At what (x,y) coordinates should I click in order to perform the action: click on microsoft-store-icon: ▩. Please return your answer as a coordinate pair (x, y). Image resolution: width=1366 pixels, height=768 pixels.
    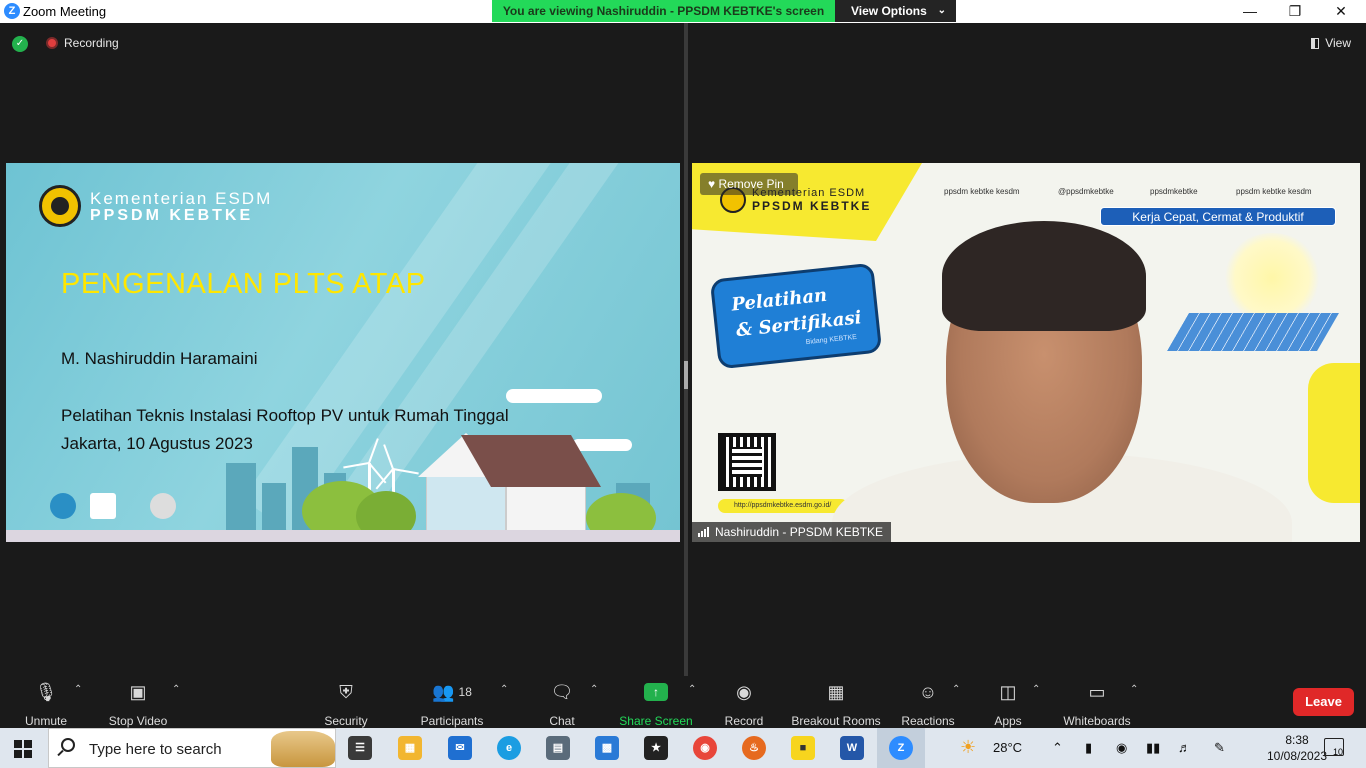
    Looking at the image, I should click on (607, 748).